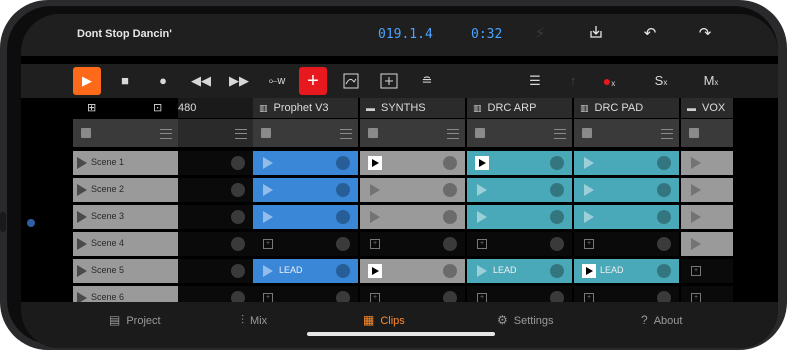  What do you see at coordinates (661, 320) in the screenshot?
I see `tab-about: ? About` at bounding box center [661, 320].